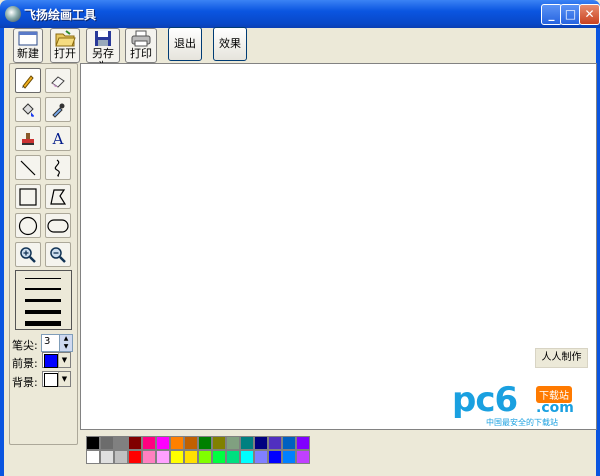 Image resolution: width=600 pixels, height=476 pixels. I want to click on fill-bucket-tool, so click(28, 109).